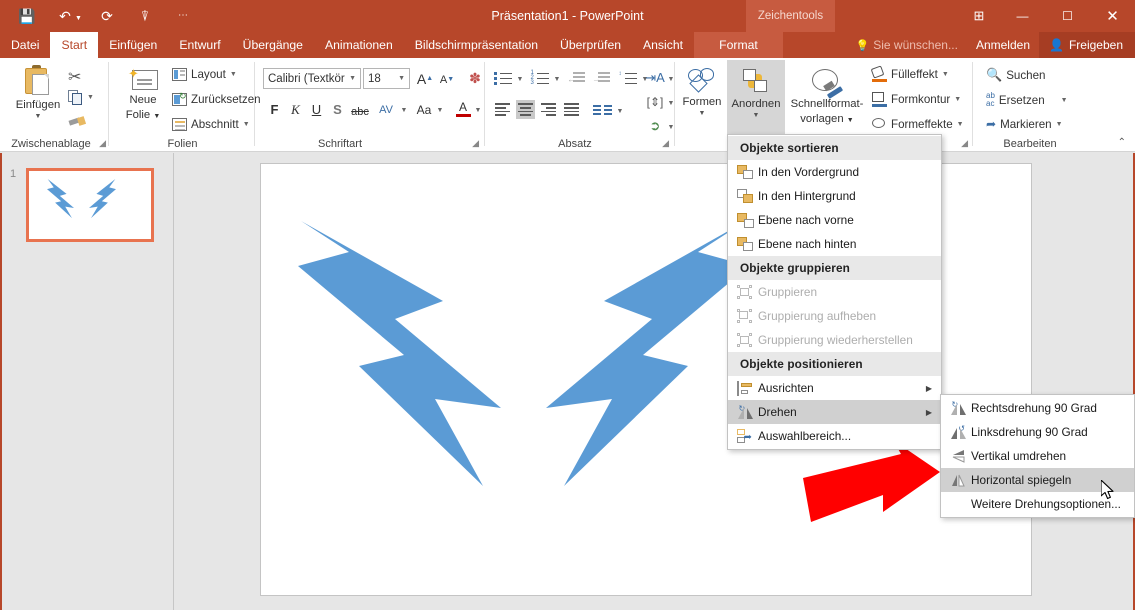 This screenshot has height=610, width=1135. I want to click on justify-button, so click(571, 109).